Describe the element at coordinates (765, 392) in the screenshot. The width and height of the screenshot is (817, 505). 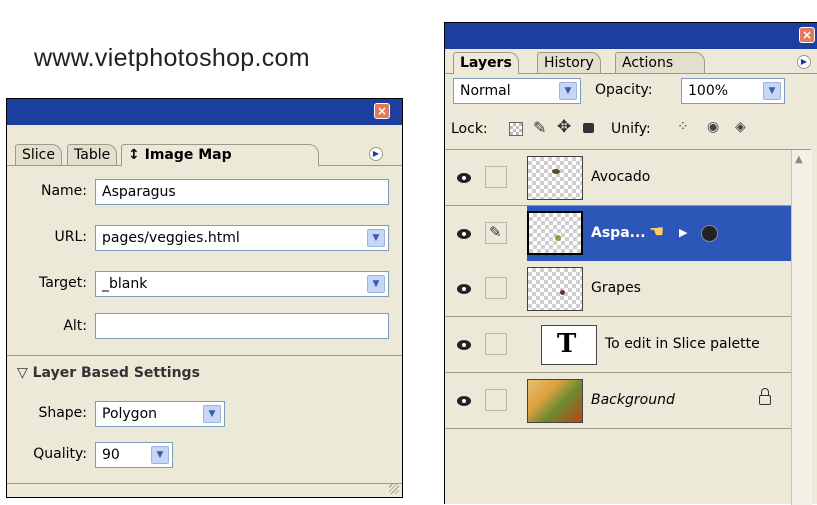
I see `lock-shackle-icon` at that location.